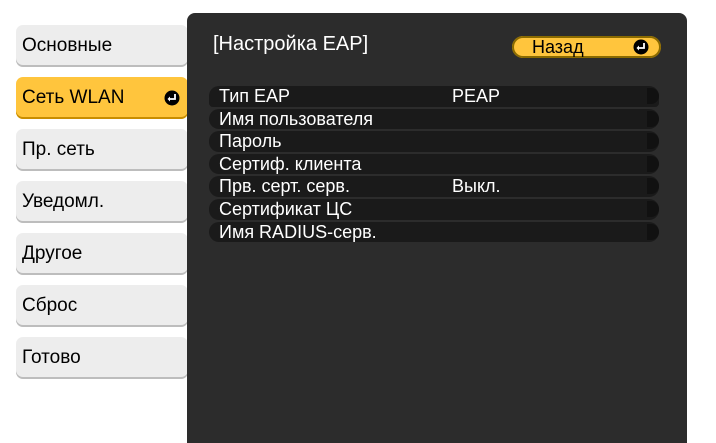  Describe the element at coordinates (255, 96) in the screenshot. I see `setting-label: Тип EAP` at that location.